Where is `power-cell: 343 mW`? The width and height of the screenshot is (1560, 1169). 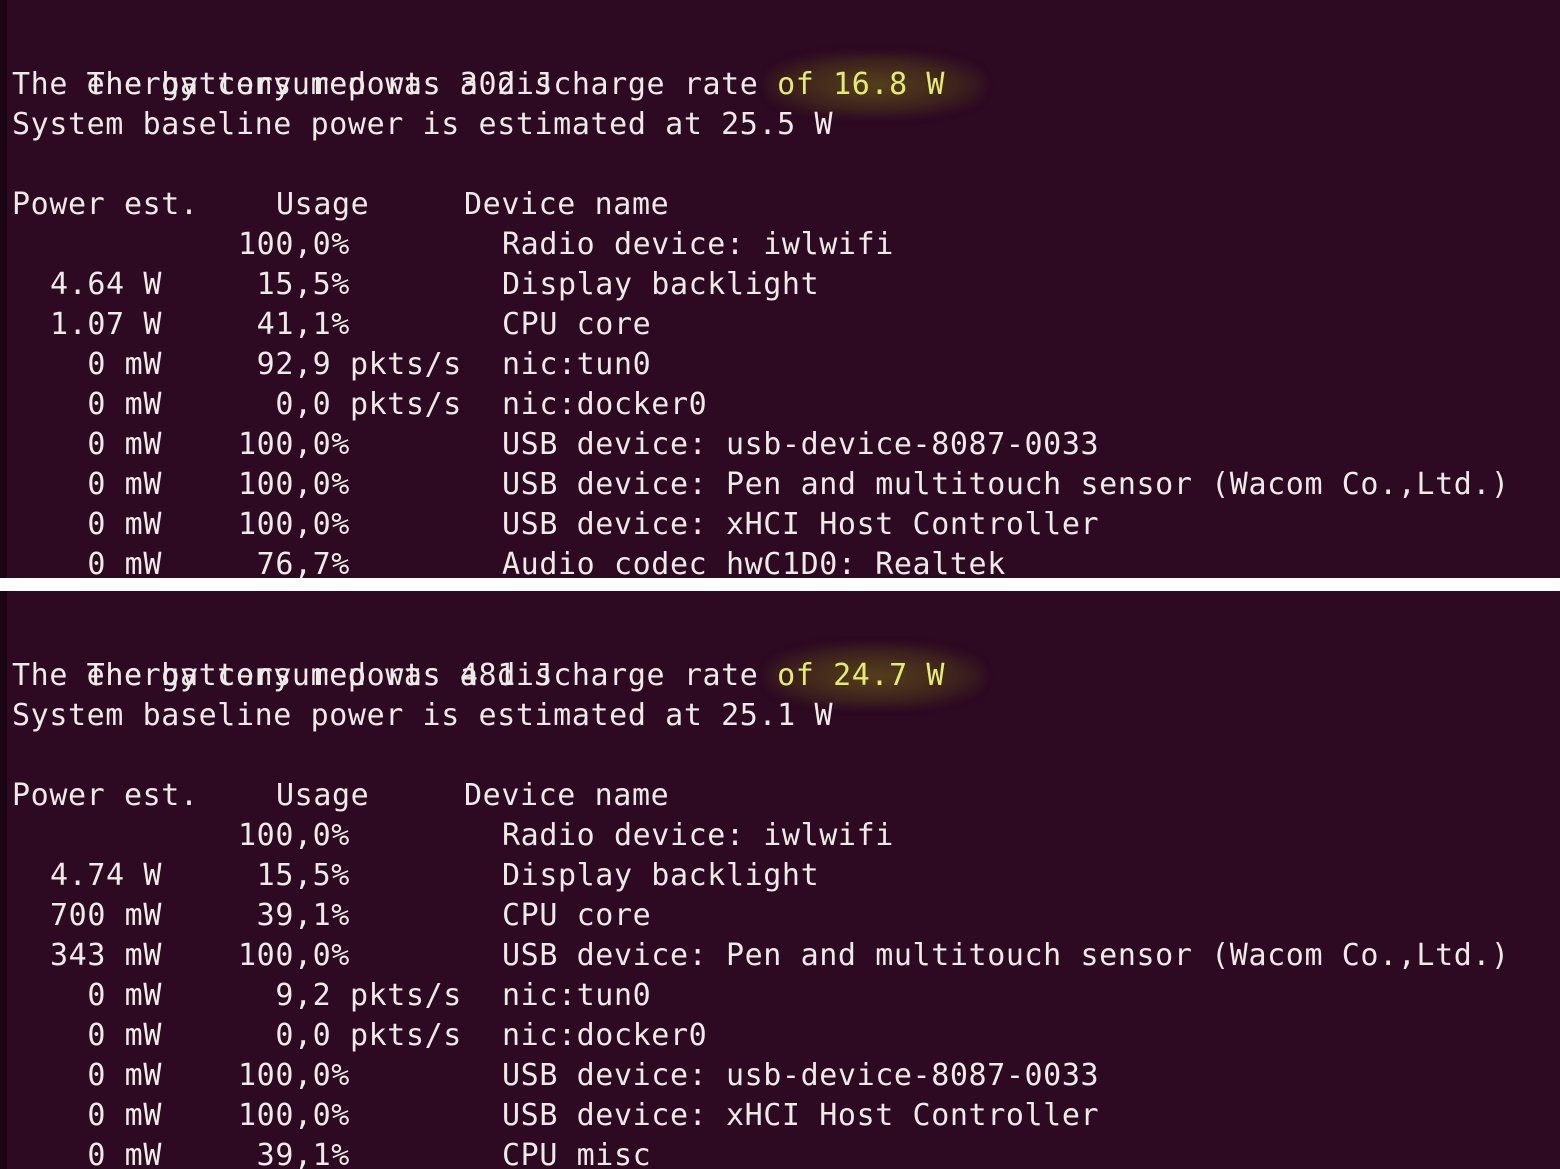 power-cell: 343 mW is located at coordinates (106, 955).